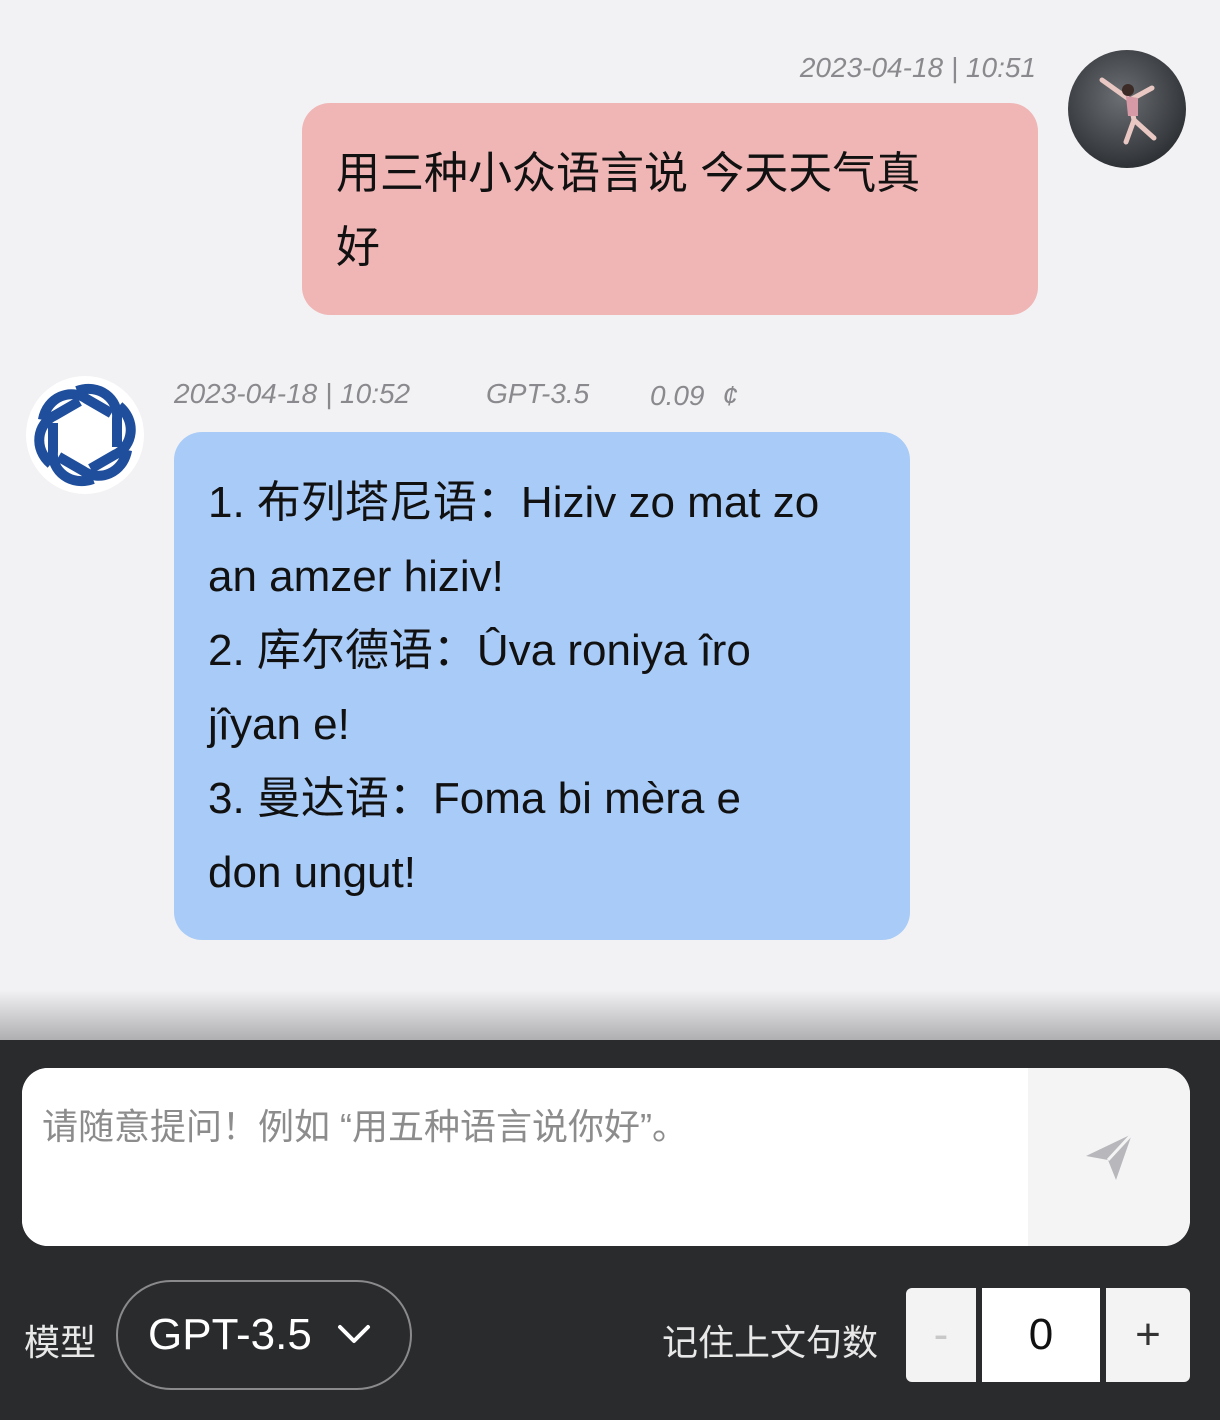  Describe the element at coordinates (525, 1157) in the screenshot. I see `question-input` at that location.